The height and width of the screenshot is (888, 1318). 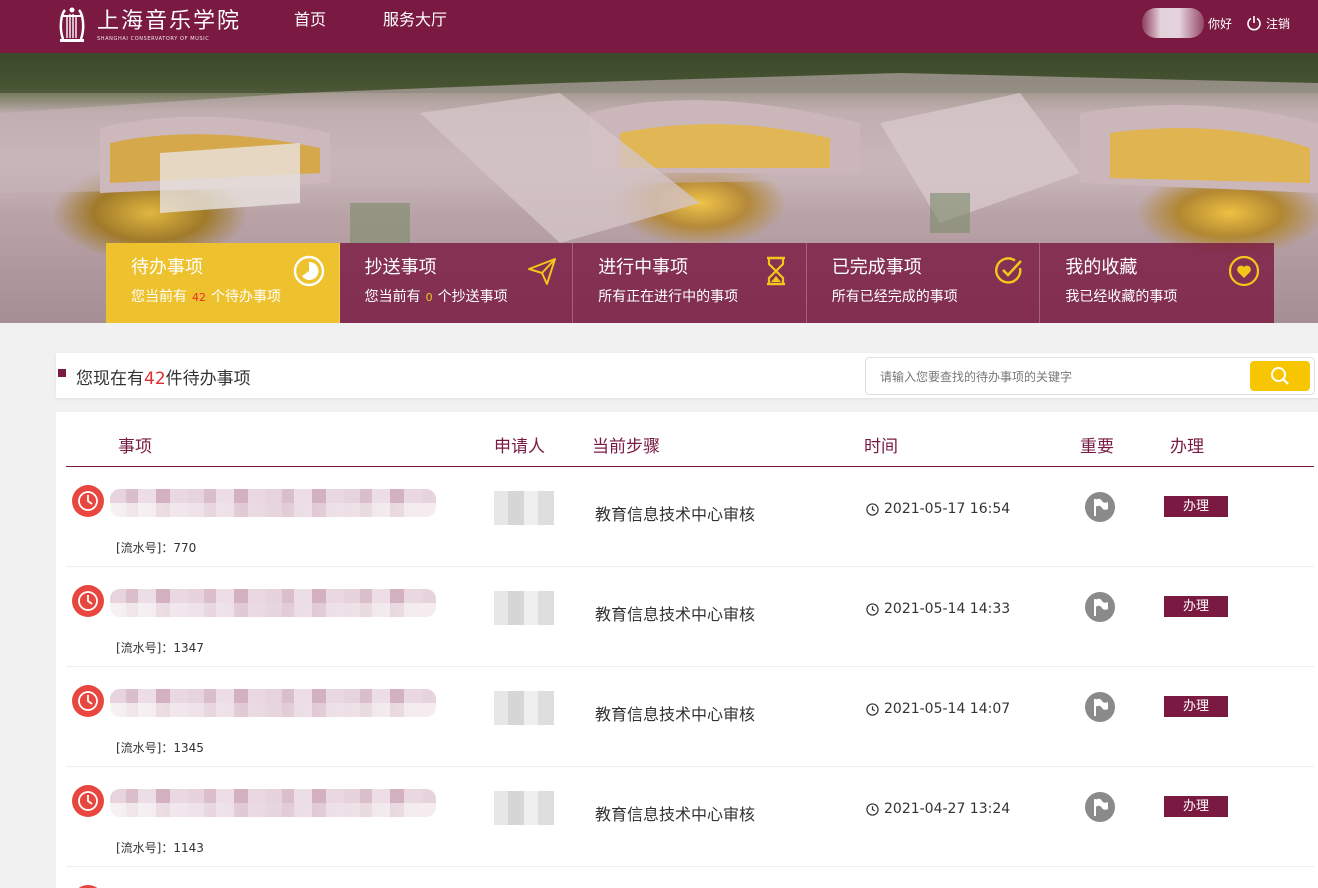 What do you see at coordinates (156, 548) in the screenshot?
I see `serial-number: [流水号]：770` at bounding box center [156, 548].